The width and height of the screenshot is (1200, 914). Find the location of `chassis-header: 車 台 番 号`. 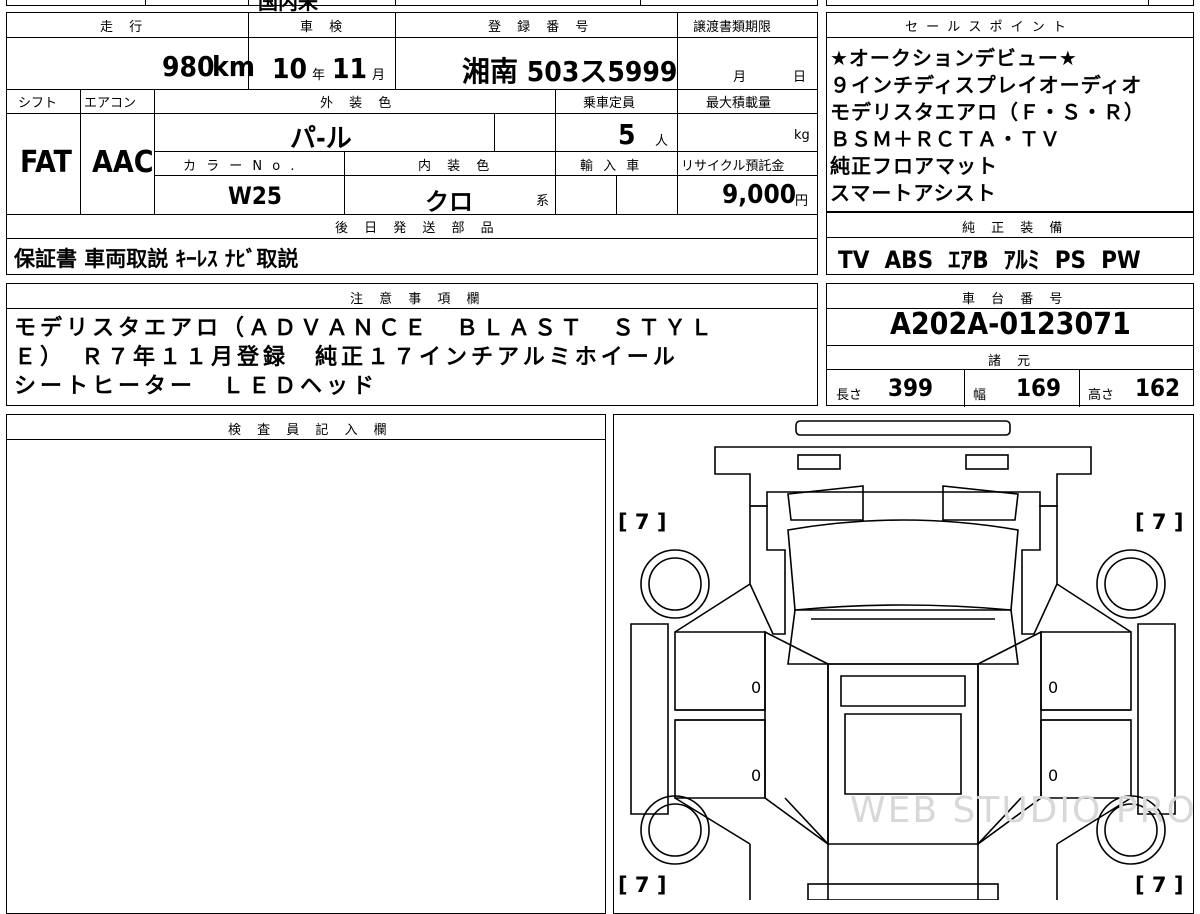

chassis-header: 車 台 番 号 is located at coordinates (1015, 299).